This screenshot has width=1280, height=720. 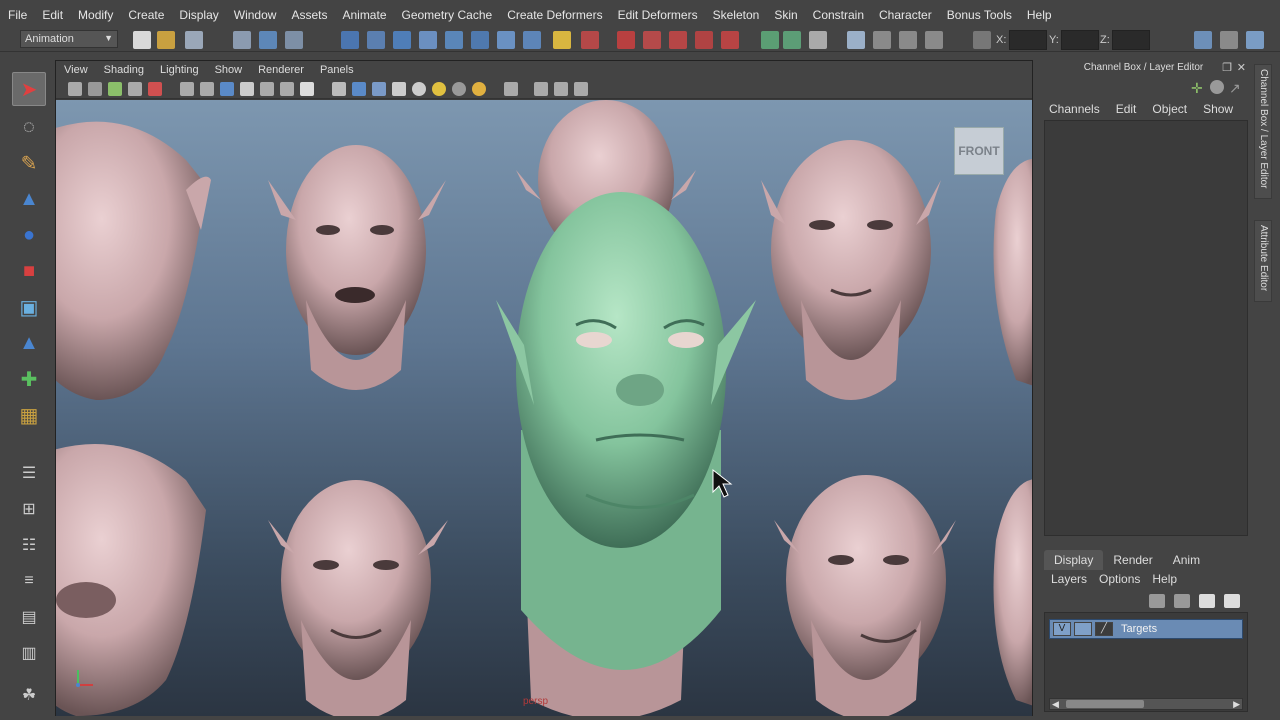 What do you see at coordinates (626, 431) in the screenshot?
I see `head-active-target` at bounding box center [626, 431].